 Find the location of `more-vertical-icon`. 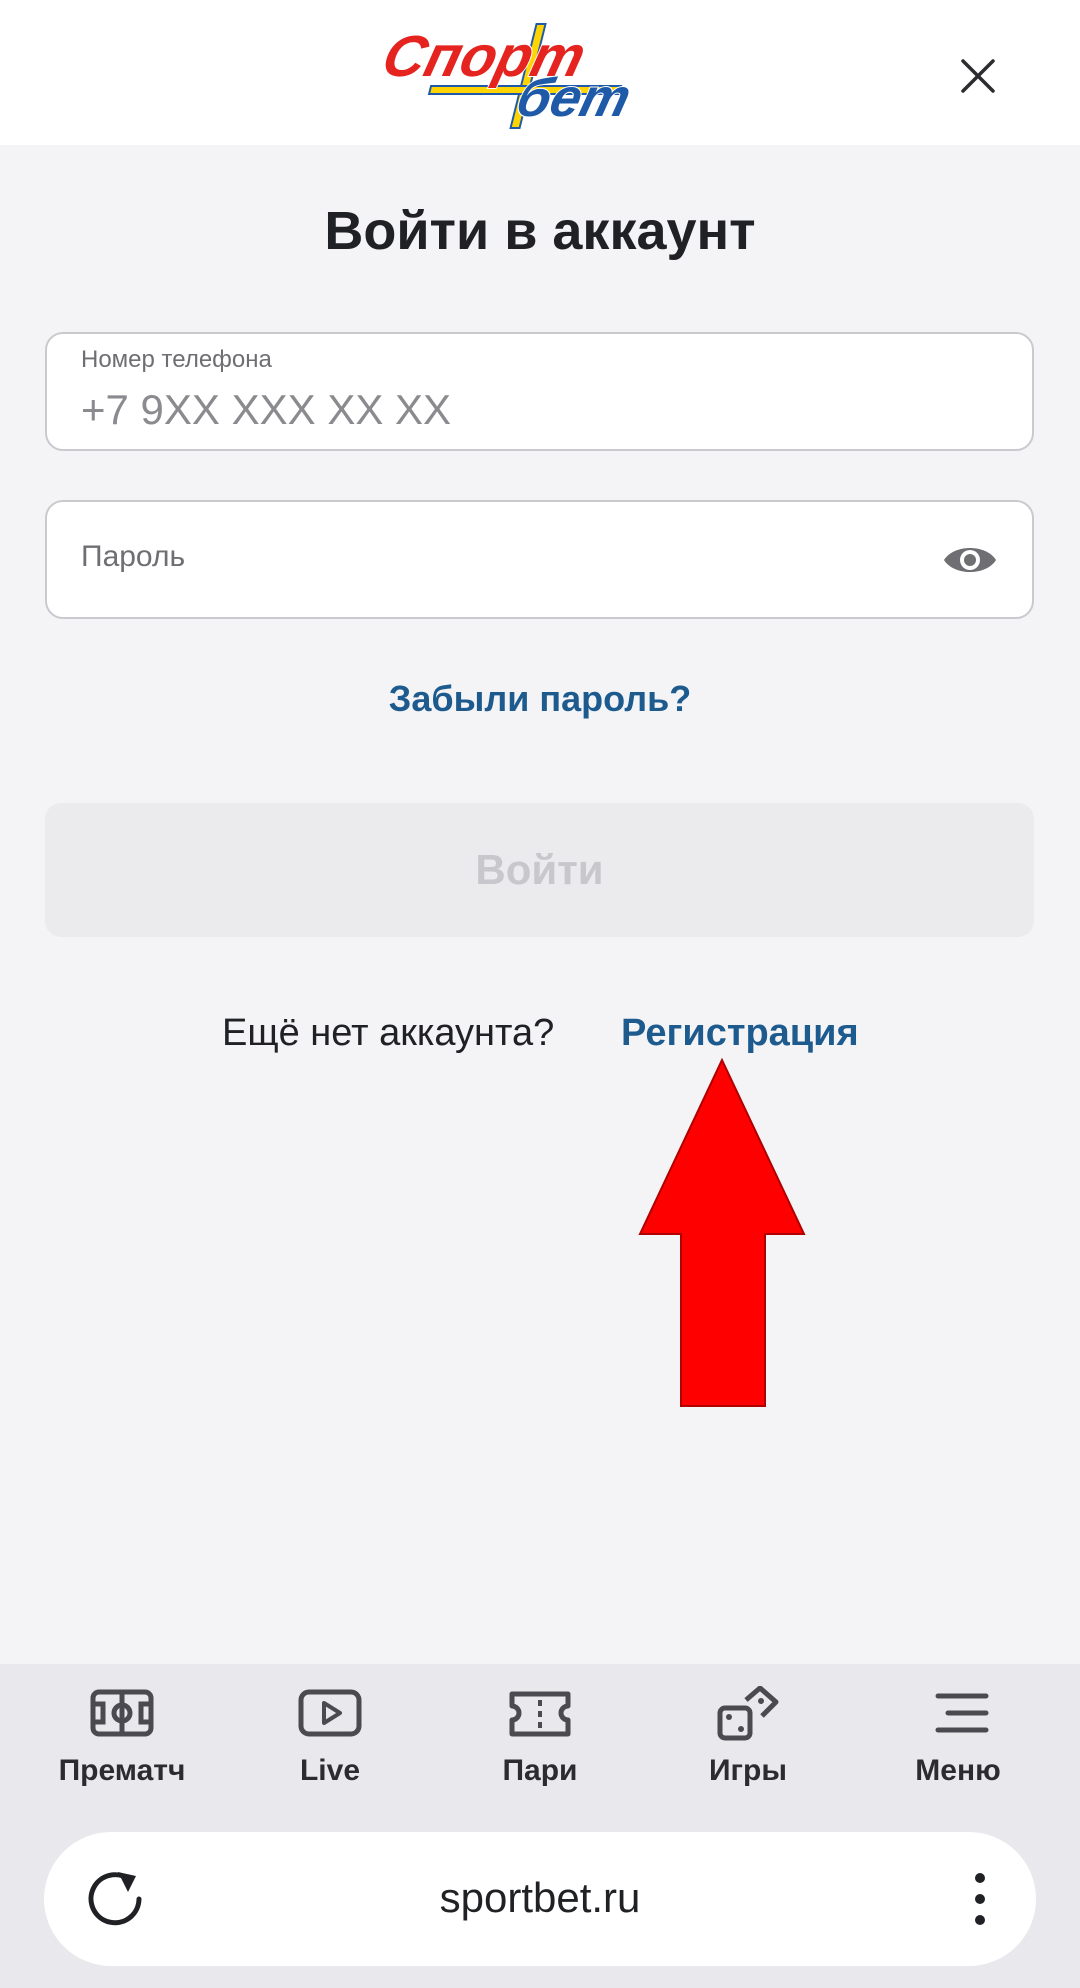

more-vertical-icon is located at coordinates (980, 1899).